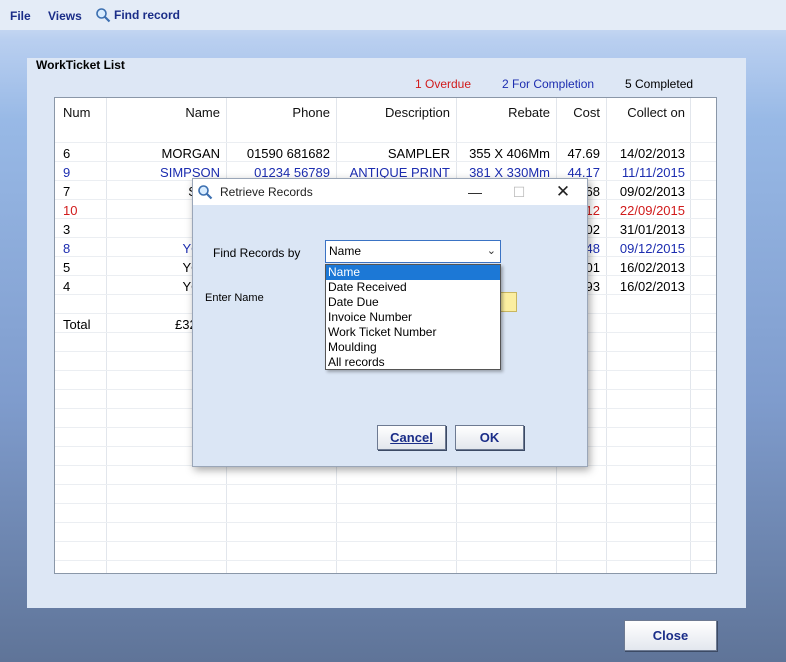 This screenshot has height=662, width=786. I want to click on cell-num: 6, so click(67, 153).